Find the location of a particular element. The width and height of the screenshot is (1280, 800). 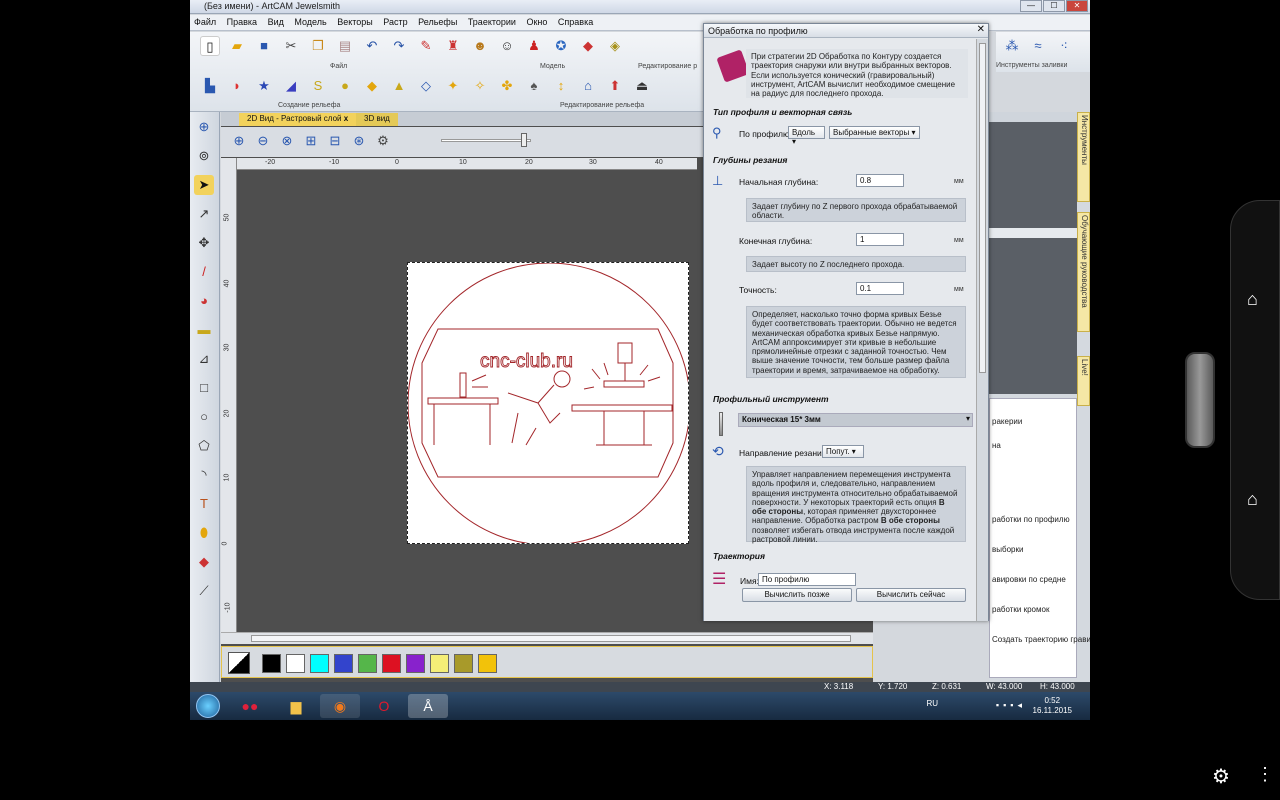

settings-gear-icon: ⚙ is located at coordinates (1221, 776).